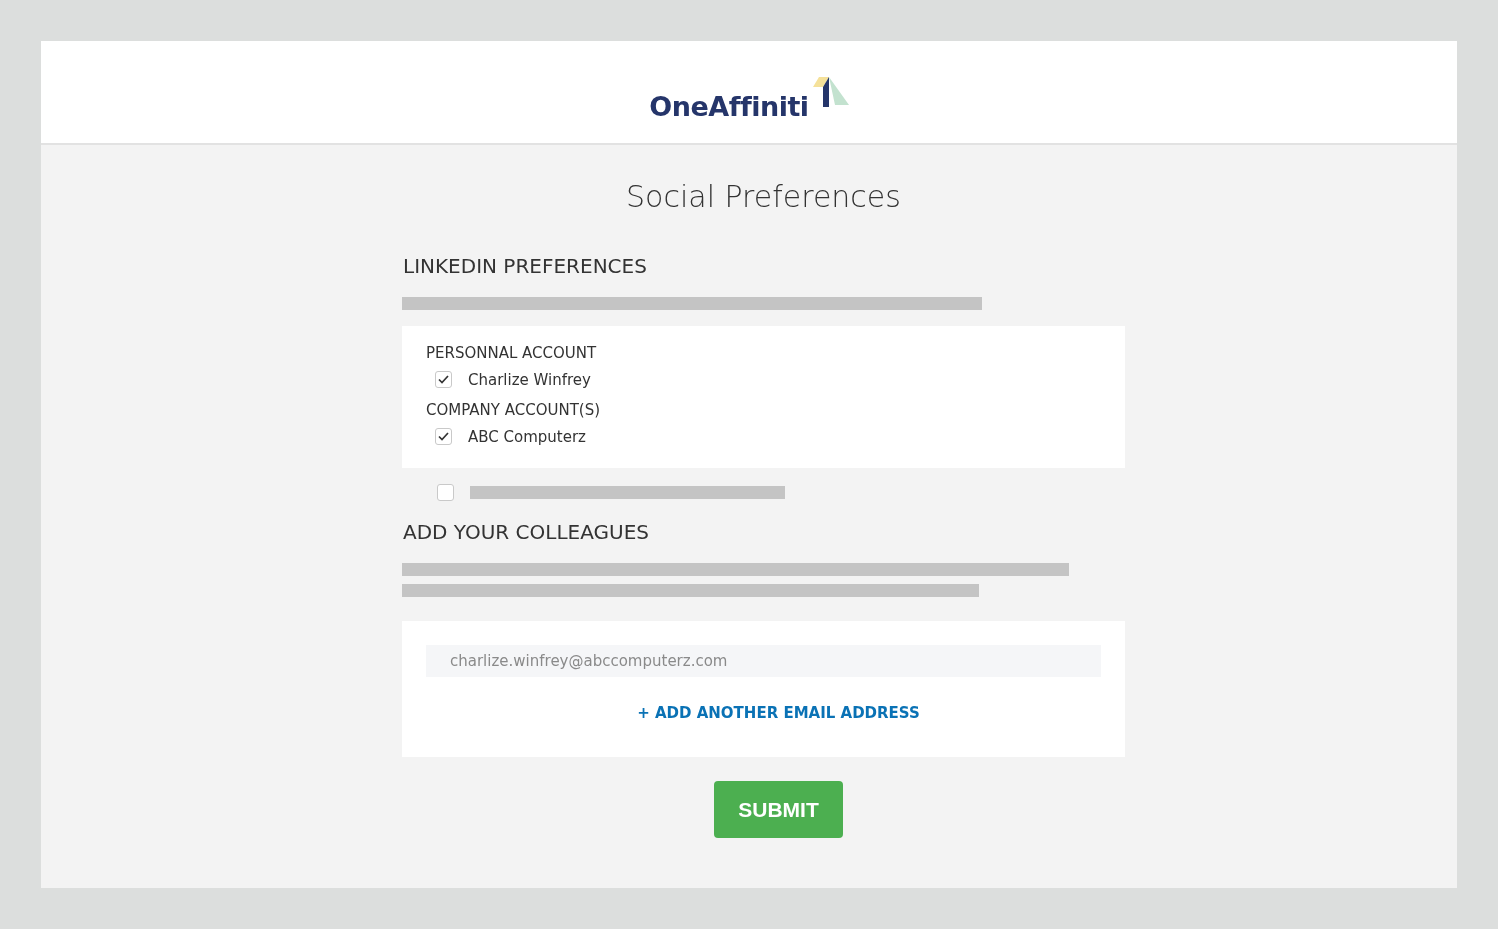 The height and width of the screenshot is (929, 1498). Describe the element at coordinates (529, 380) in the screenshot. I see `account-name: Charlize Winfrey` at that location.